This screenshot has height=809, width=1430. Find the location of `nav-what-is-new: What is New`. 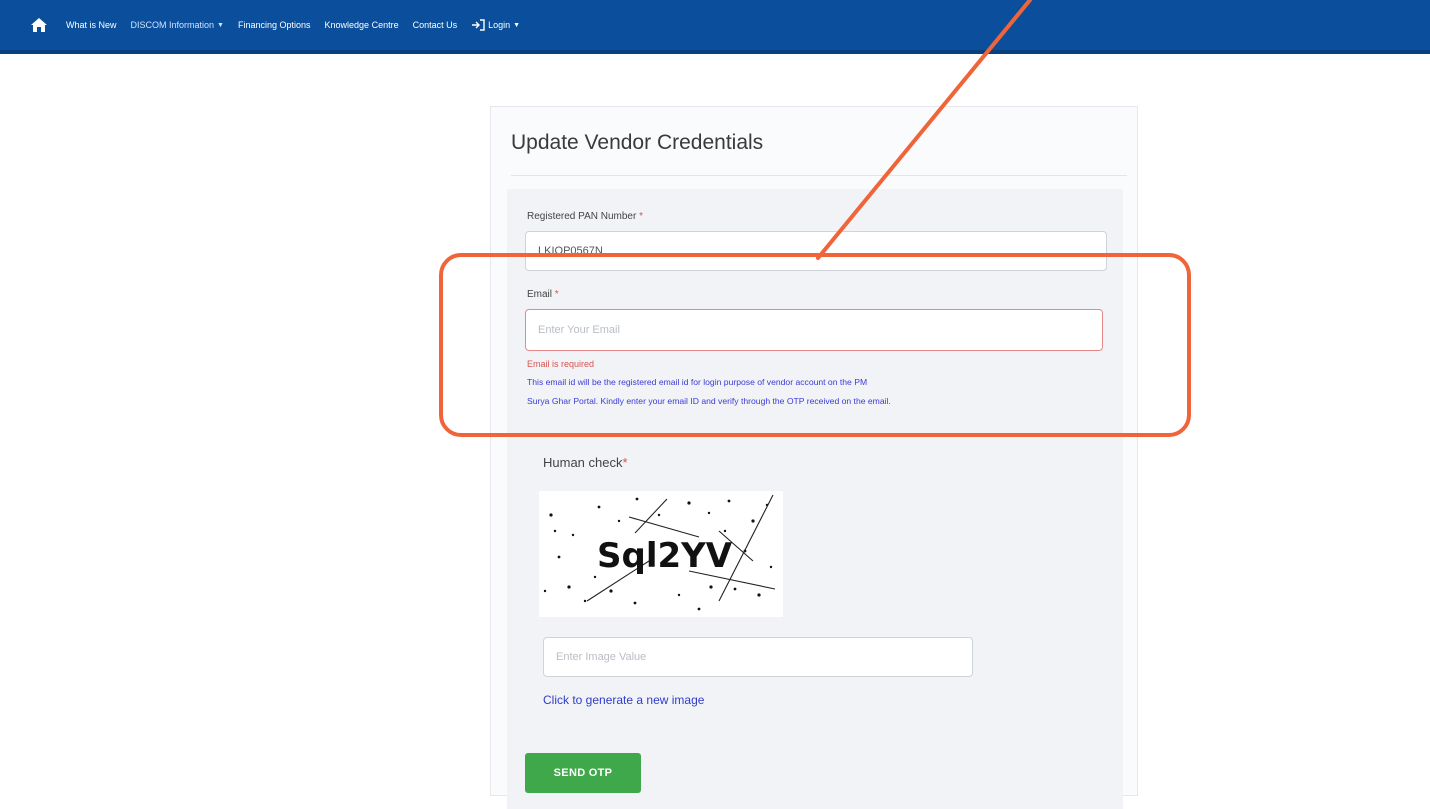

nav-what-is-new: What is New is located at coordinates (91, 25).